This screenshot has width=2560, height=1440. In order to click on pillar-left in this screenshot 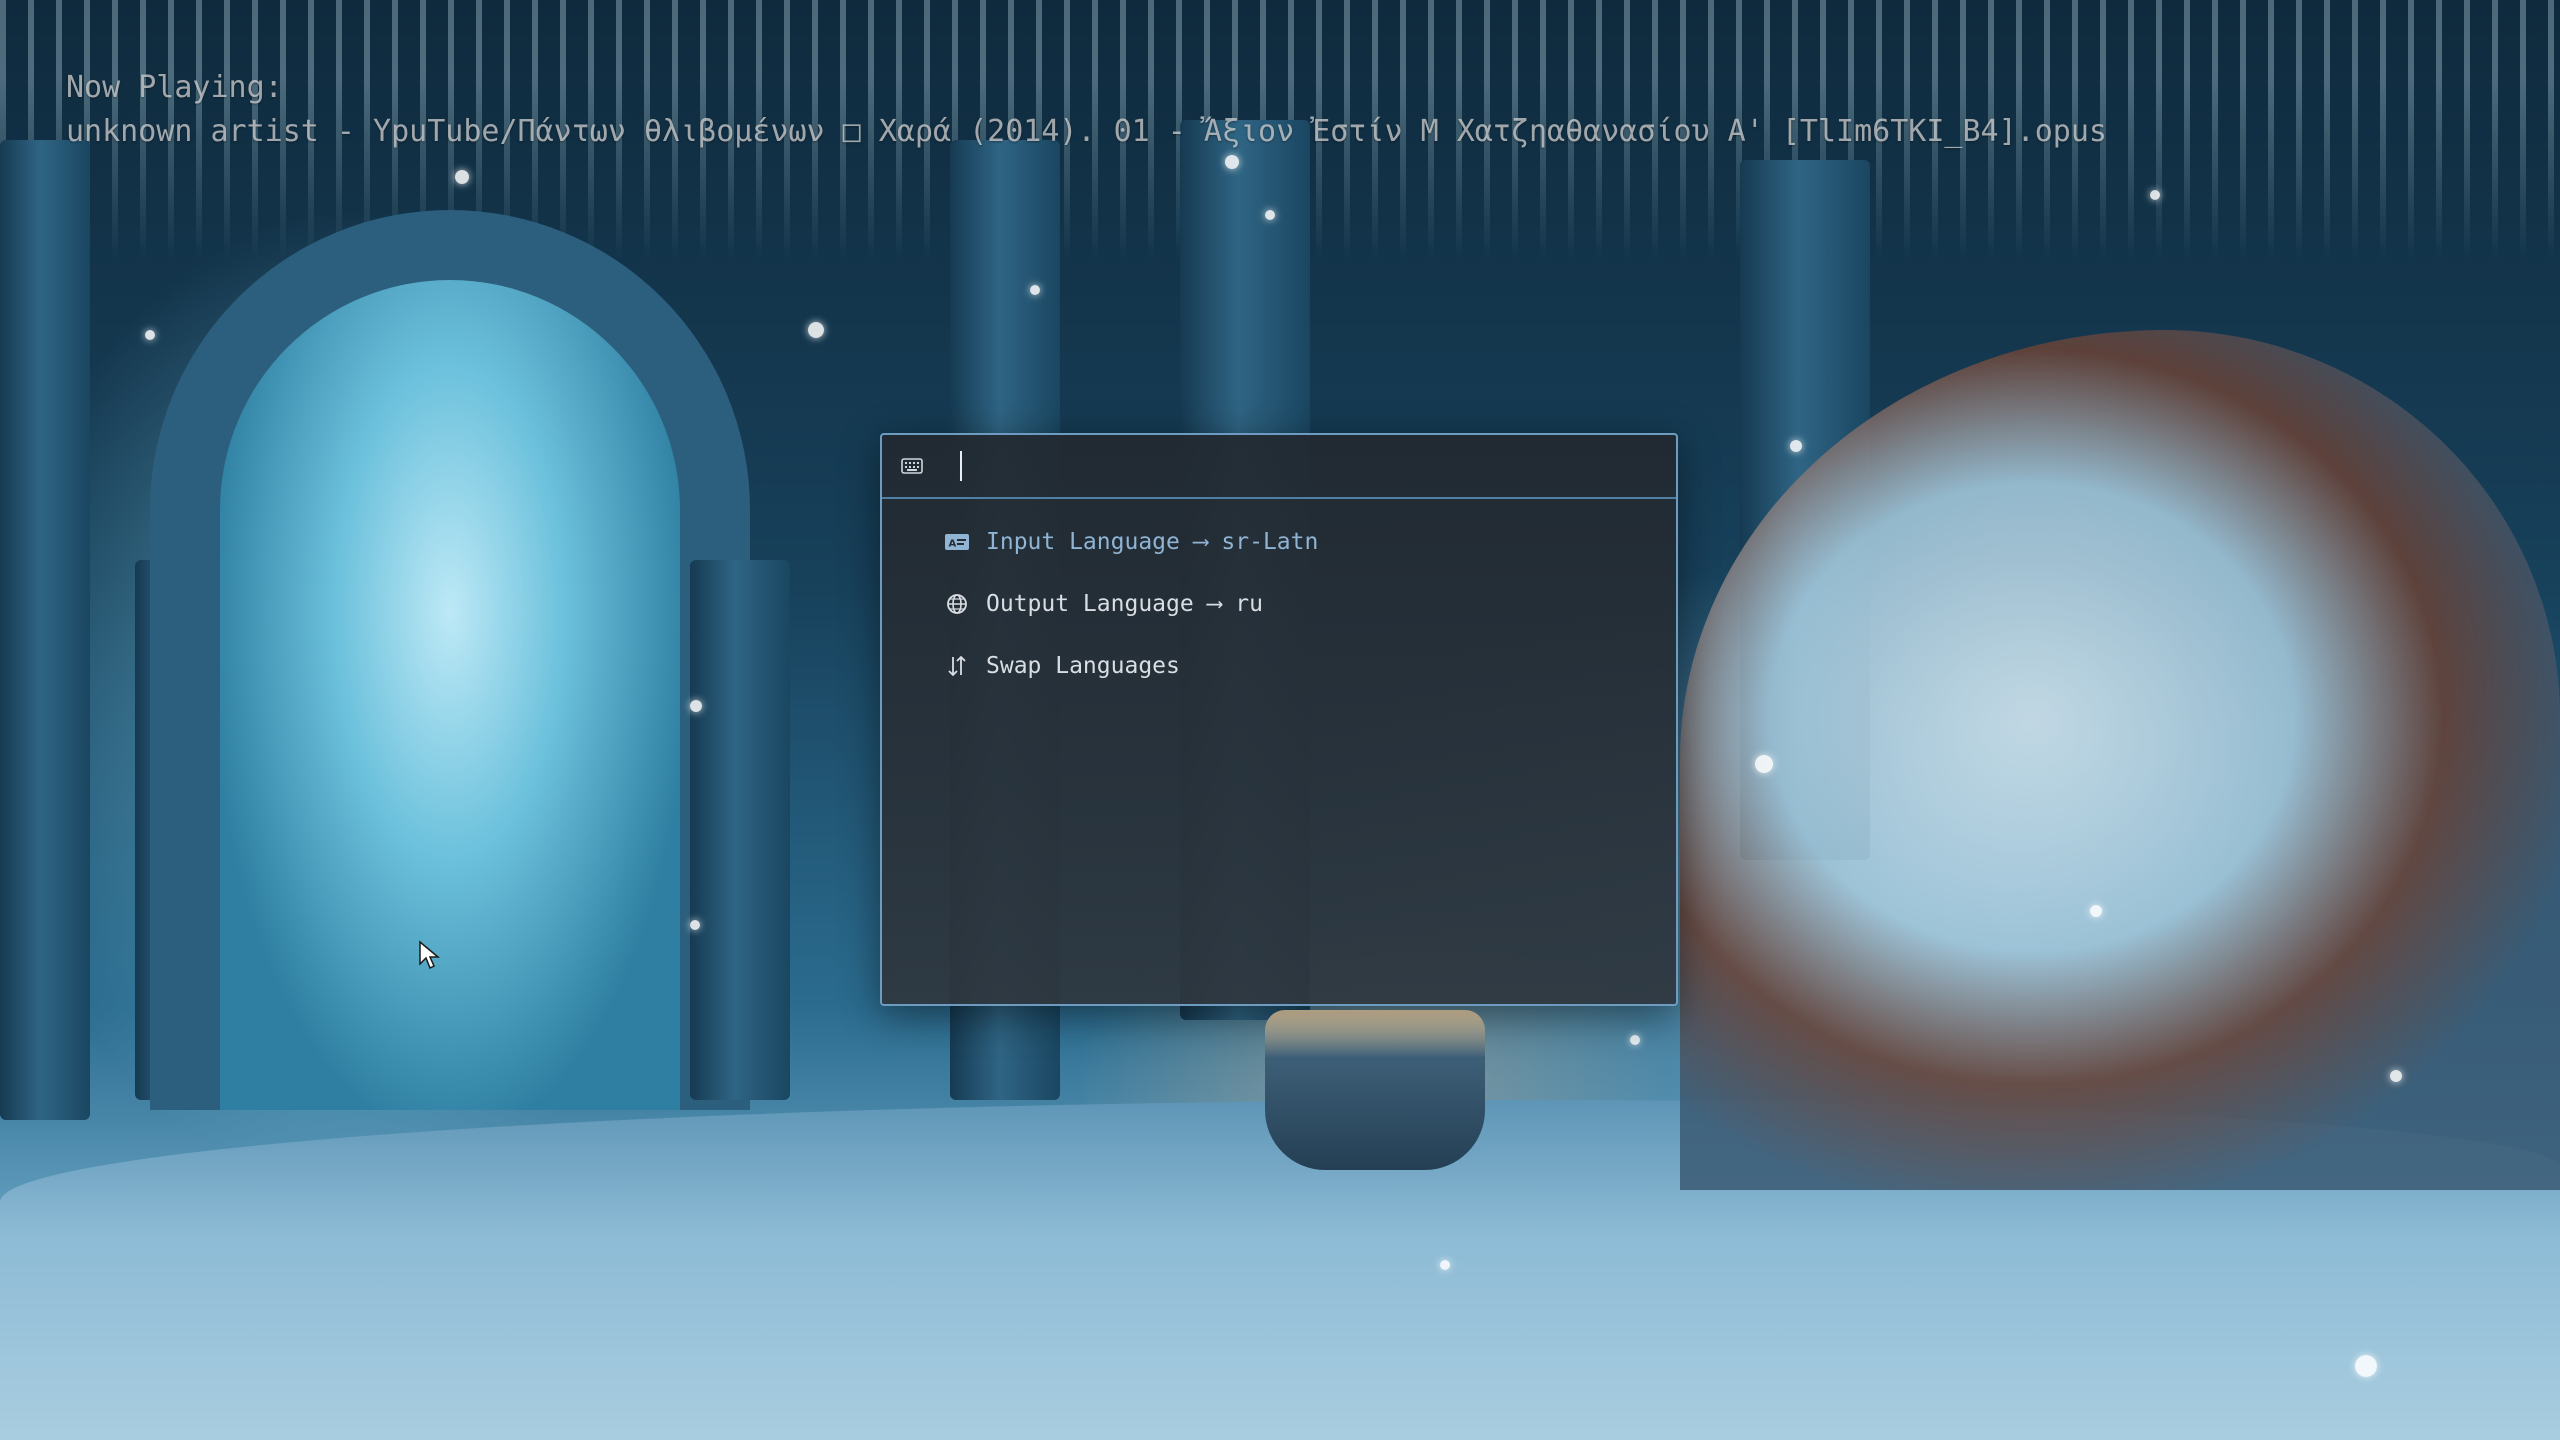, I will do `click(45, 630)`.